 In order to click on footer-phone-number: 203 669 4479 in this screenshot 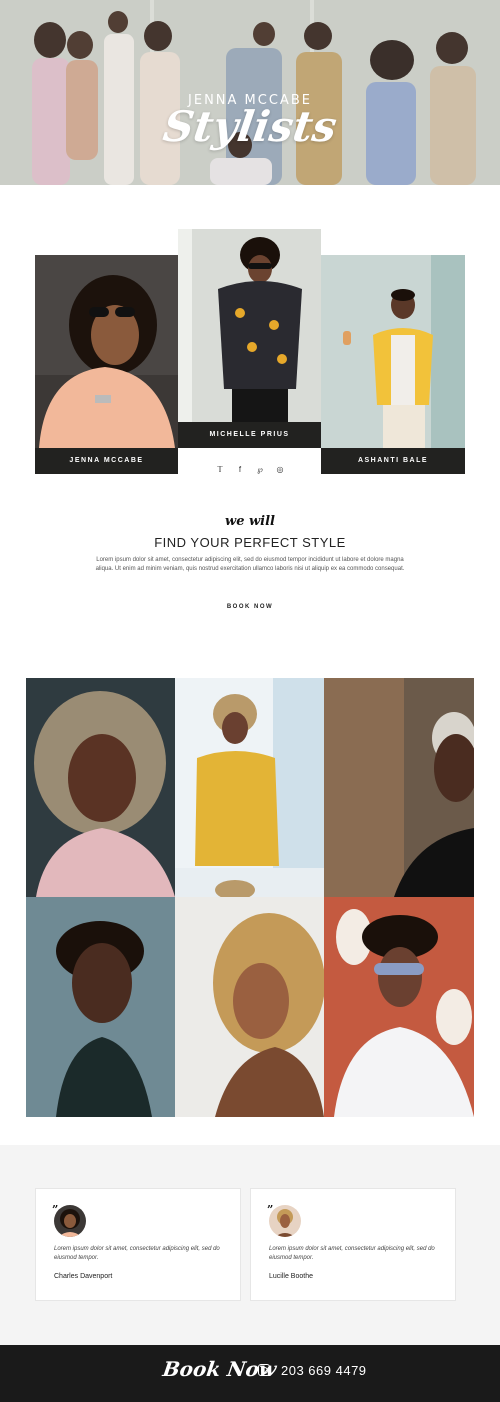, I will do `click(324, 1370)`.